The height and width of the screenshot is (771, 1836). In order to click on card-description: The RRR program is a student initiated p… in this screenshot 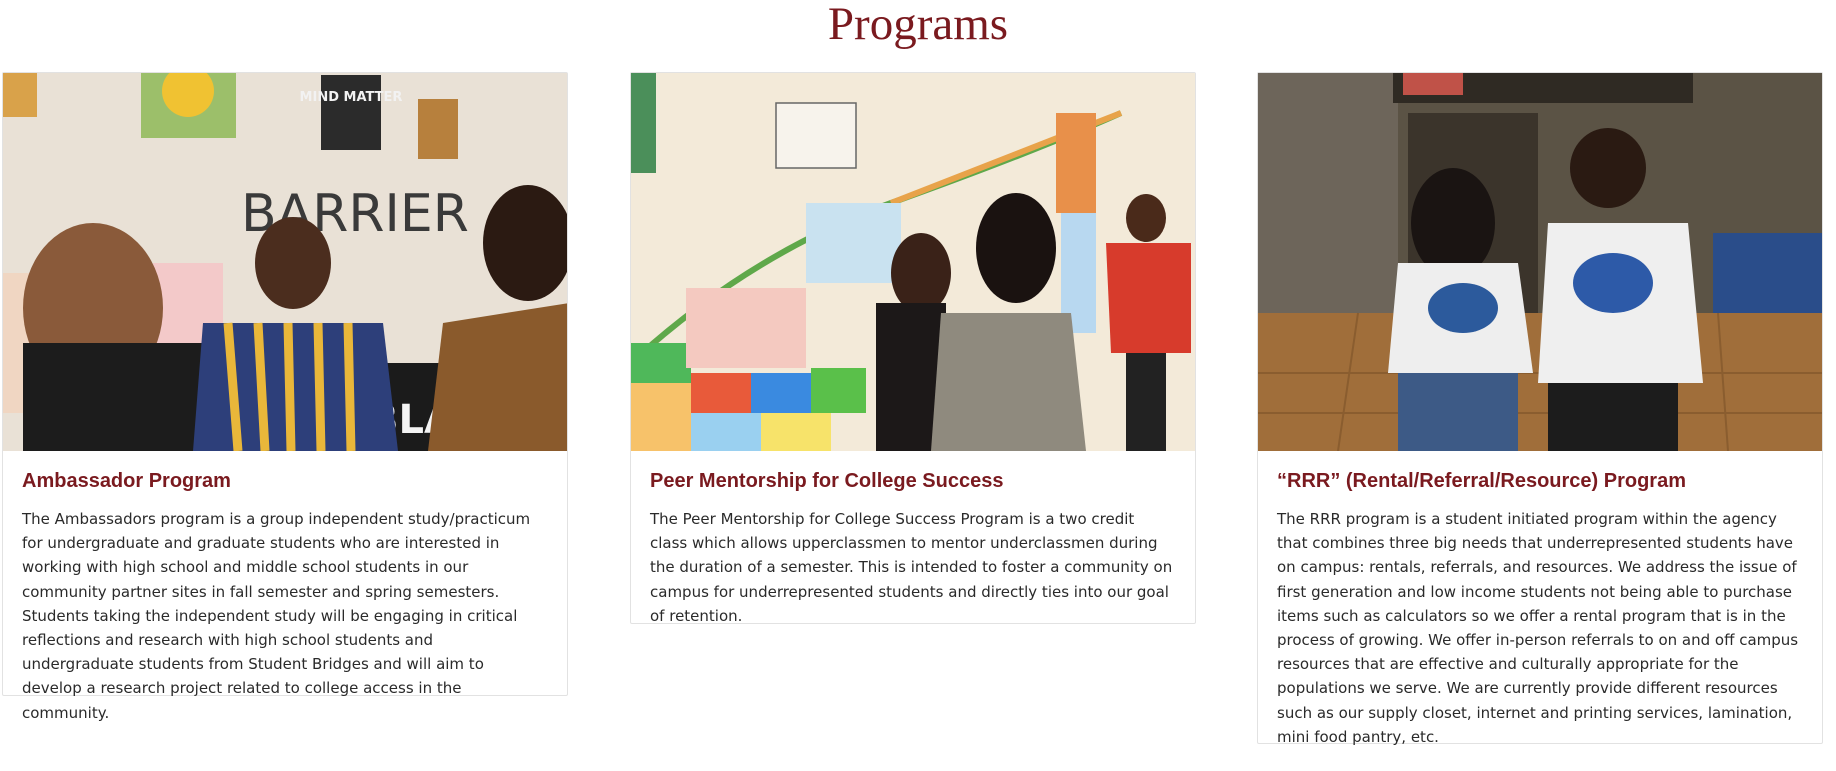, I will do `click(1538, 628)`.